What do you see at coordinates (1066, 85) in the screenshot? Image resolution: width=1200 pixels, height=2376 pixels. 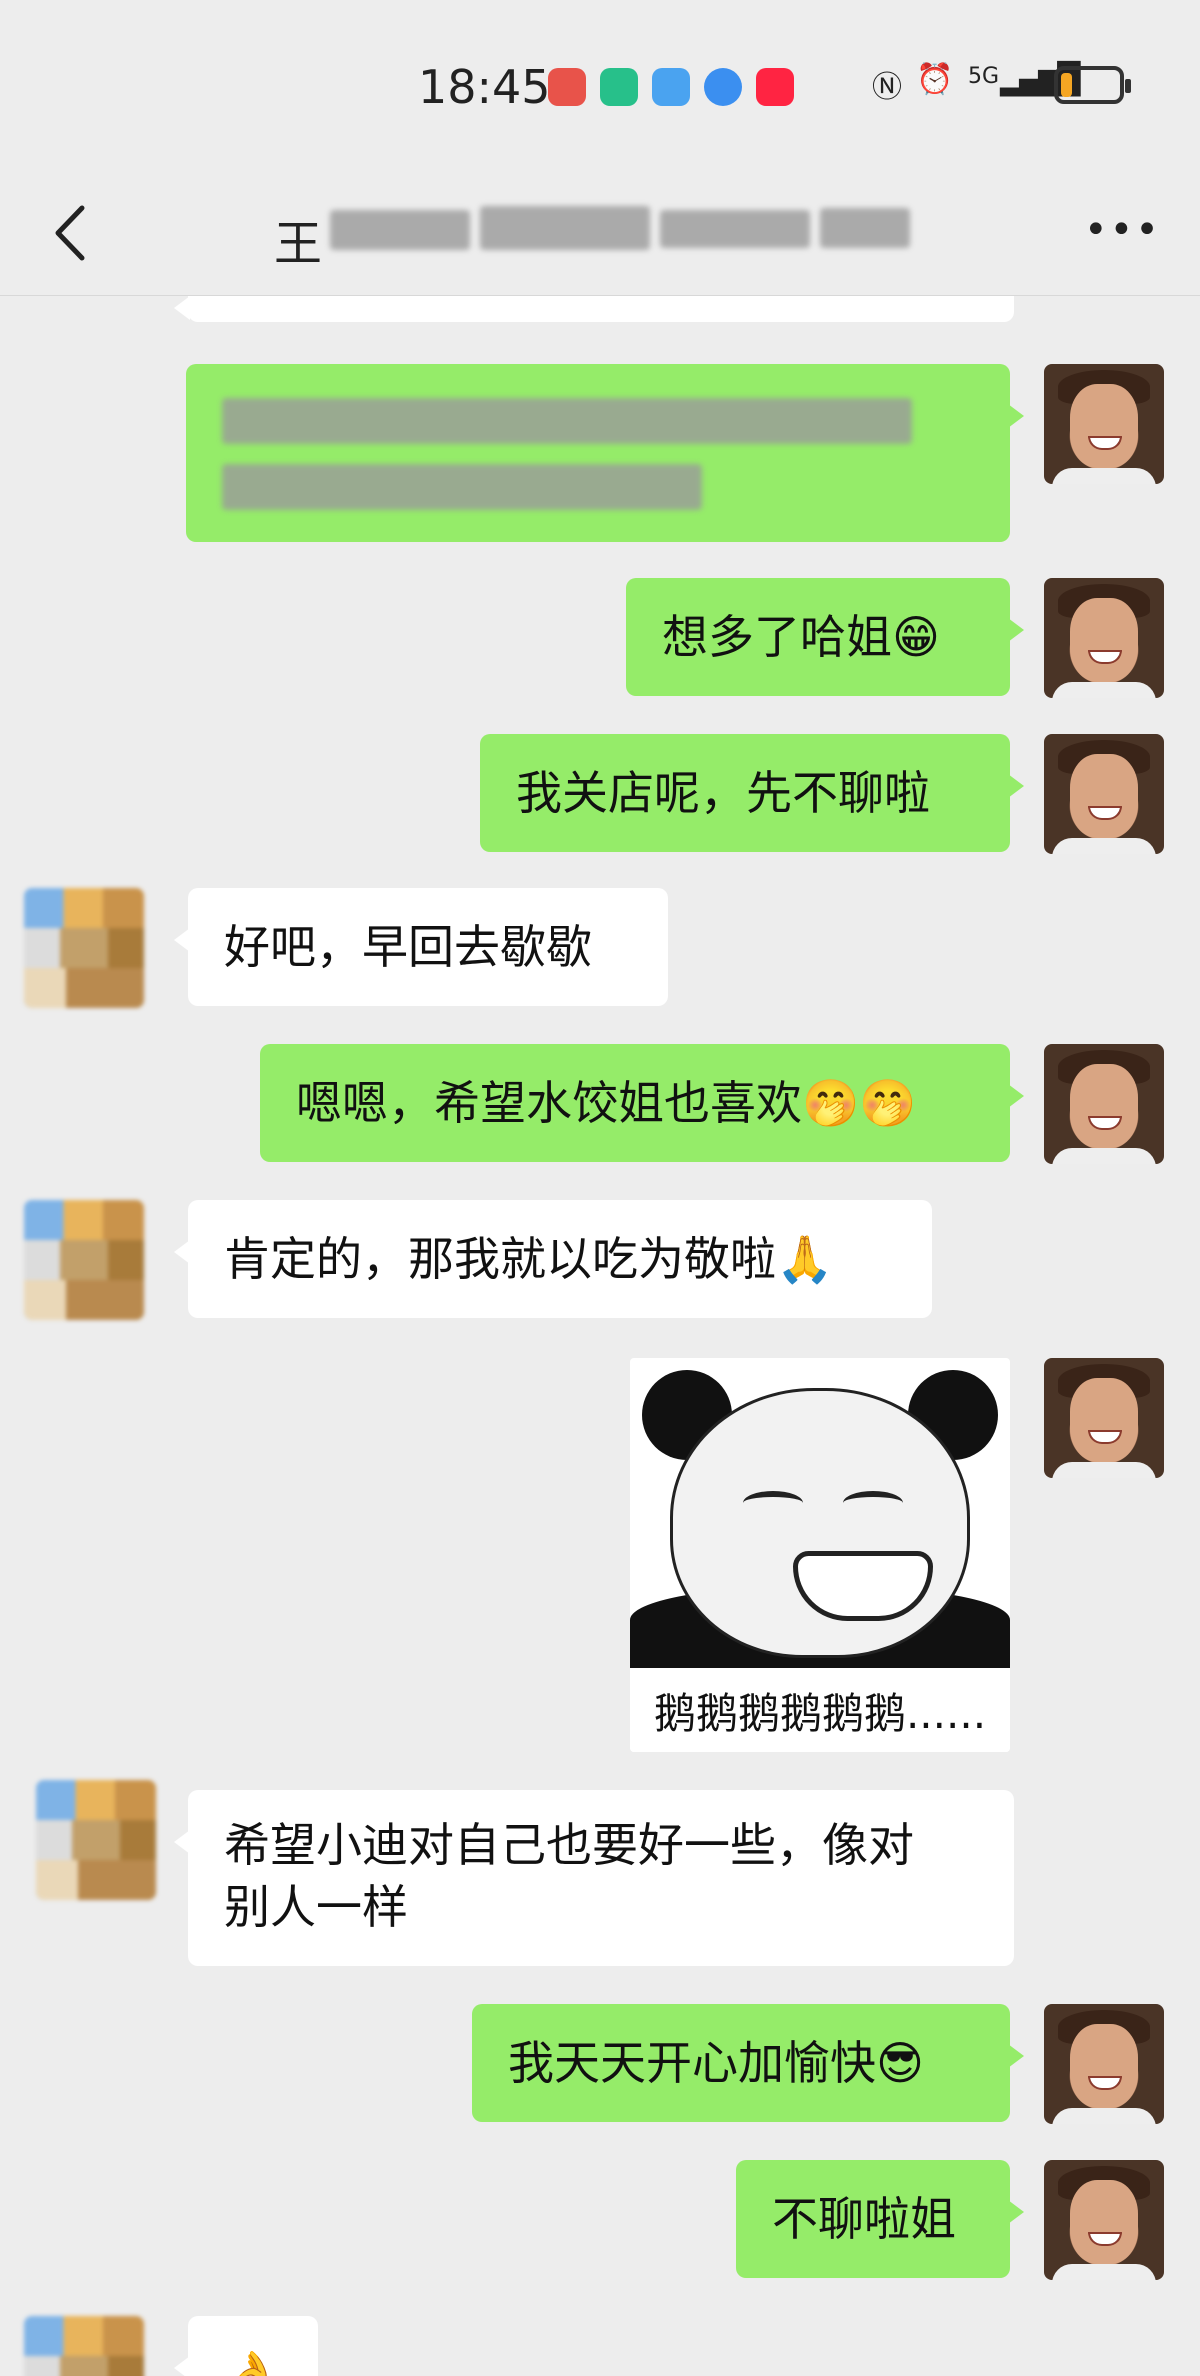 I see `battery-fill` at bounding box center [1066, 85].